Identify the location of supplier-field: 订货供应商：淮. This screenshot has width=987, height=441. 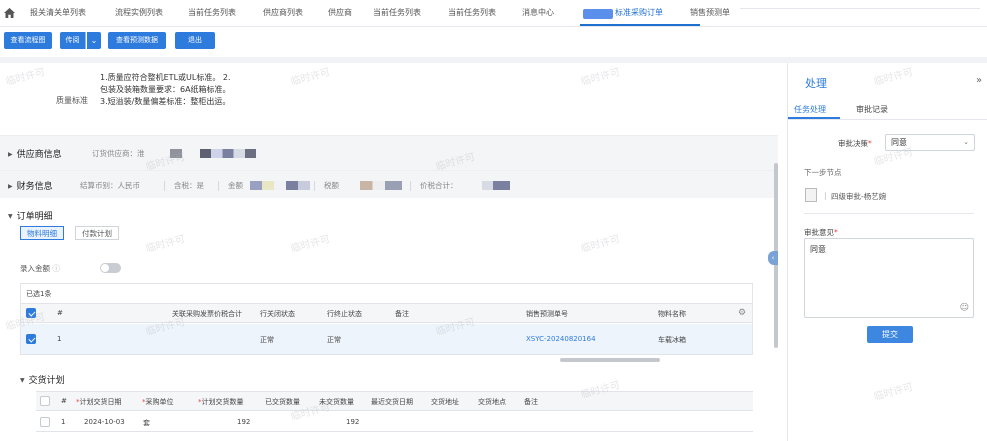
(118, 153).